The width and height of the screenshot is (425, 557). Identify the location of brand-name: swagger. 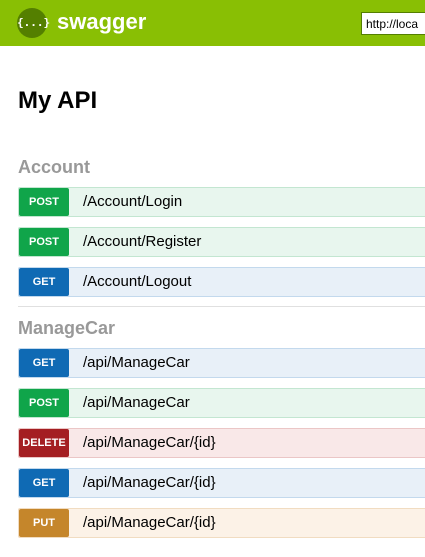
(101, 22).